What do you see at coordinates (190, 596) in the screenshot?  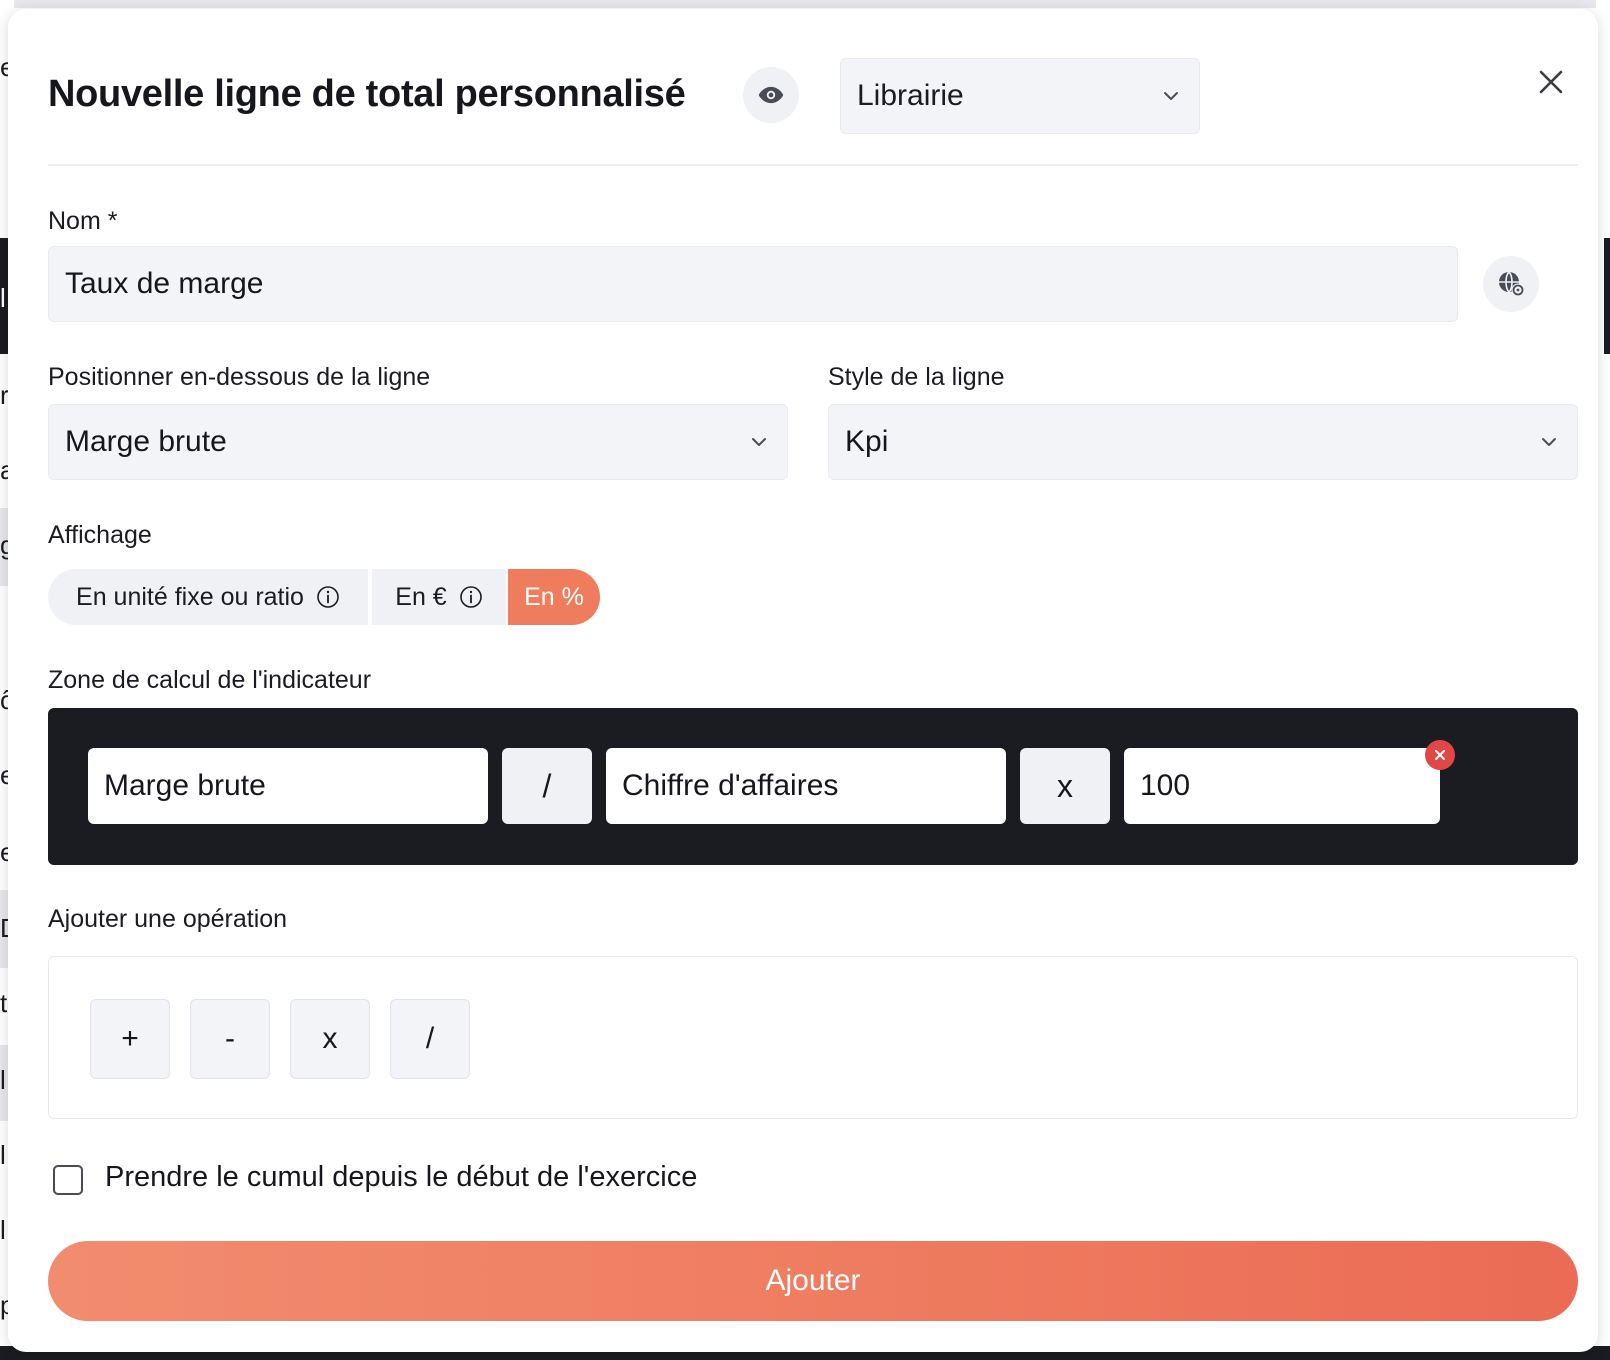 I see `display-option-label: En unité fixe ou ratio` at bounding box center [190, 596].